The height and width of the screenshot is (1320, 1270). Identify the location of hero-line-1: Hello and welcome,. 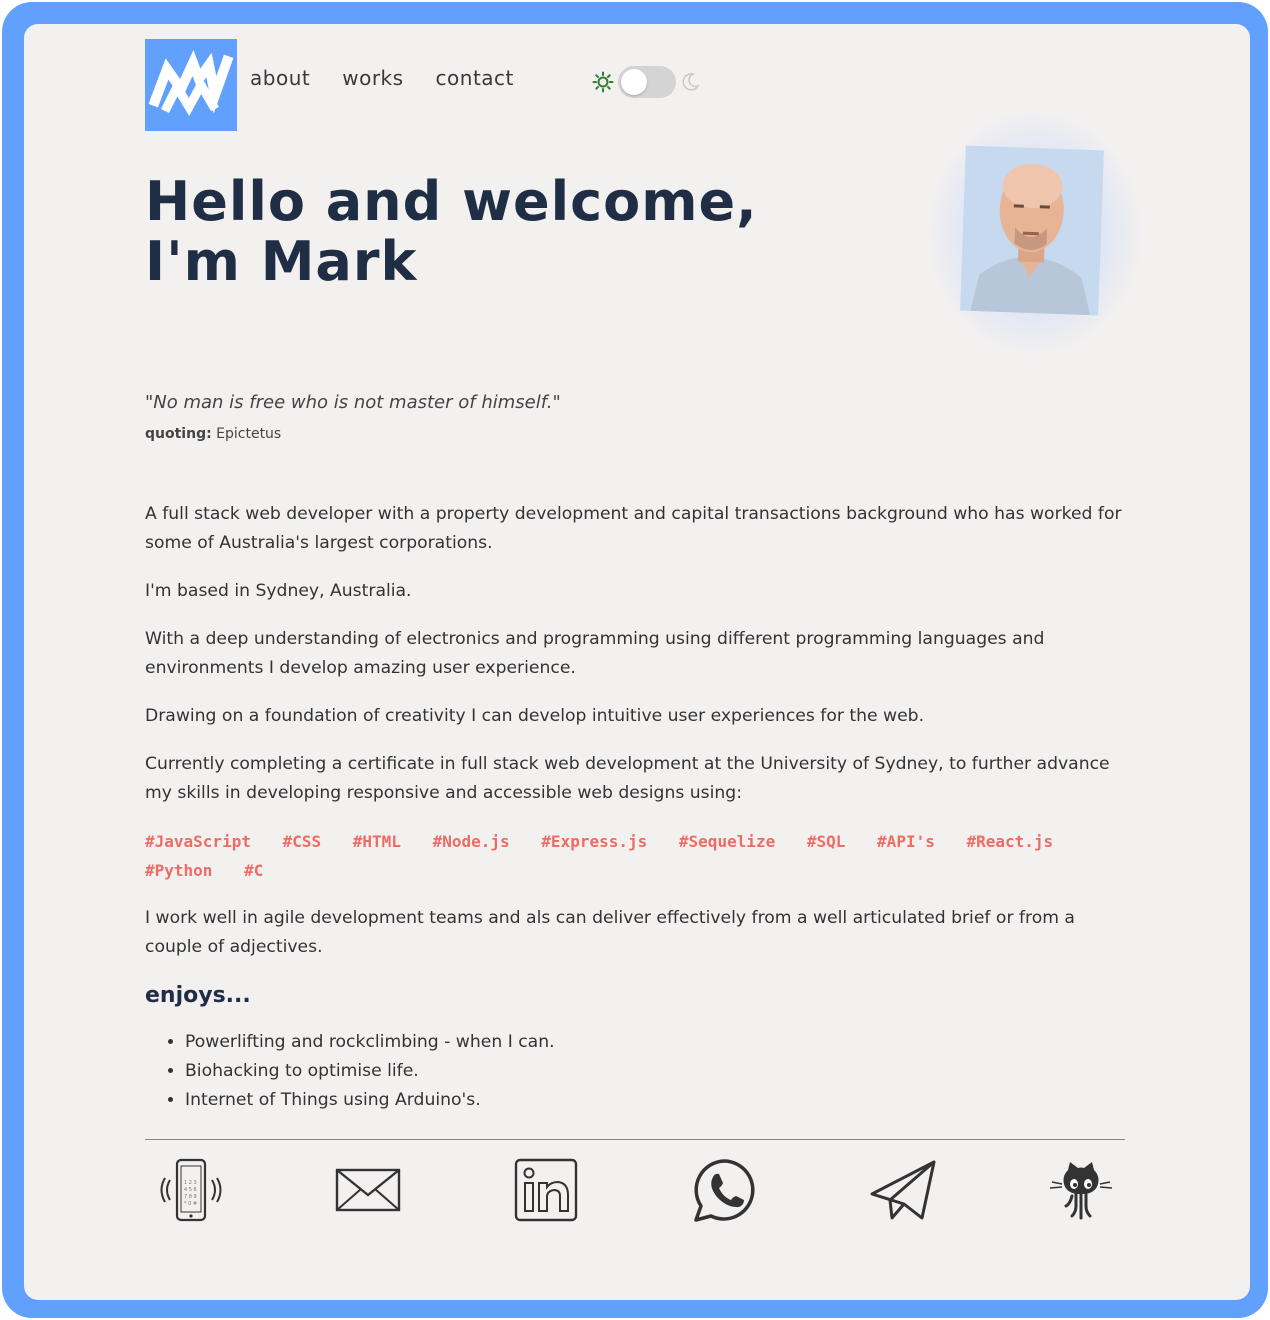
(451, 201).